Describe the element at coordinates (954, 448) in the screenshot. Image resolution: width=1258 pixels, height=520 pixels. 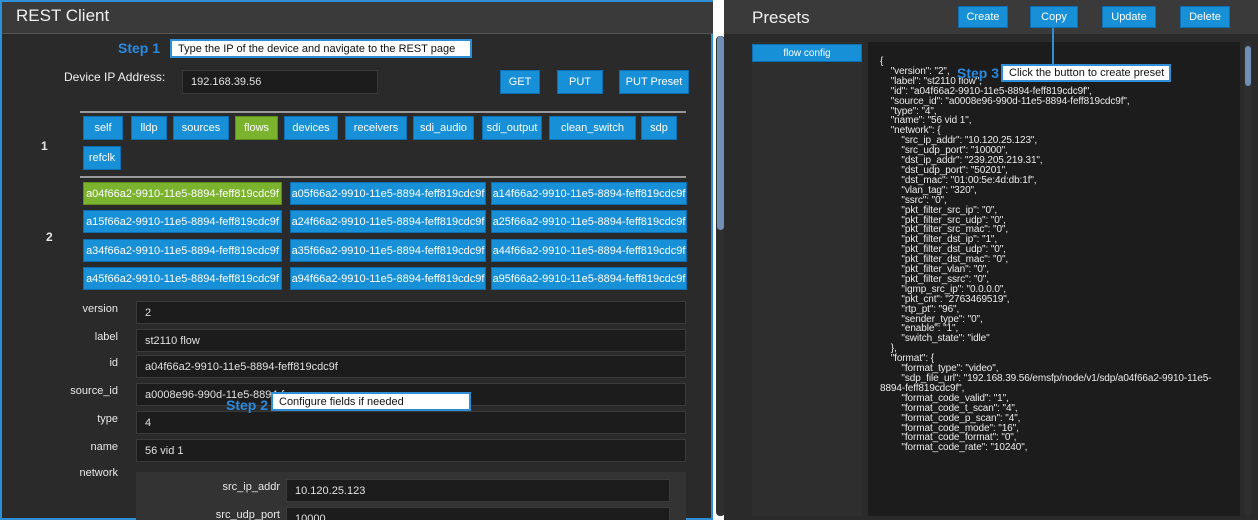
I see `json-line: "format_code_rate": "10240",` at that location.